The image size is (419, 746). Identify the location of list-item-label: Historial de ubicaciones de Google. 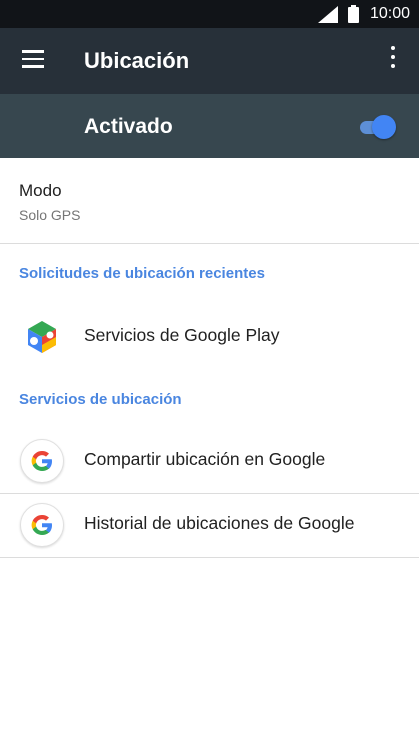
(219, 523).